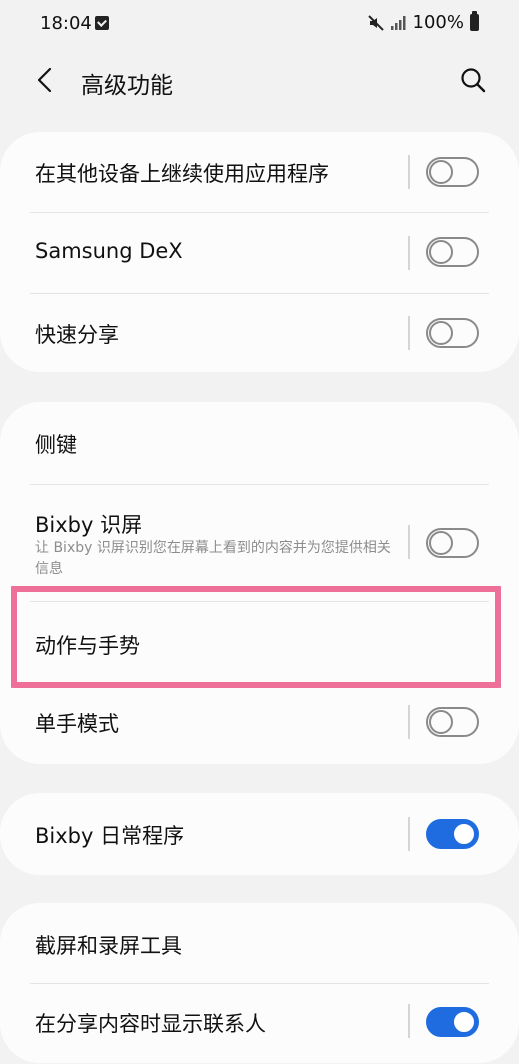  I want to click on status-time: 18:04, so click(66, 23).